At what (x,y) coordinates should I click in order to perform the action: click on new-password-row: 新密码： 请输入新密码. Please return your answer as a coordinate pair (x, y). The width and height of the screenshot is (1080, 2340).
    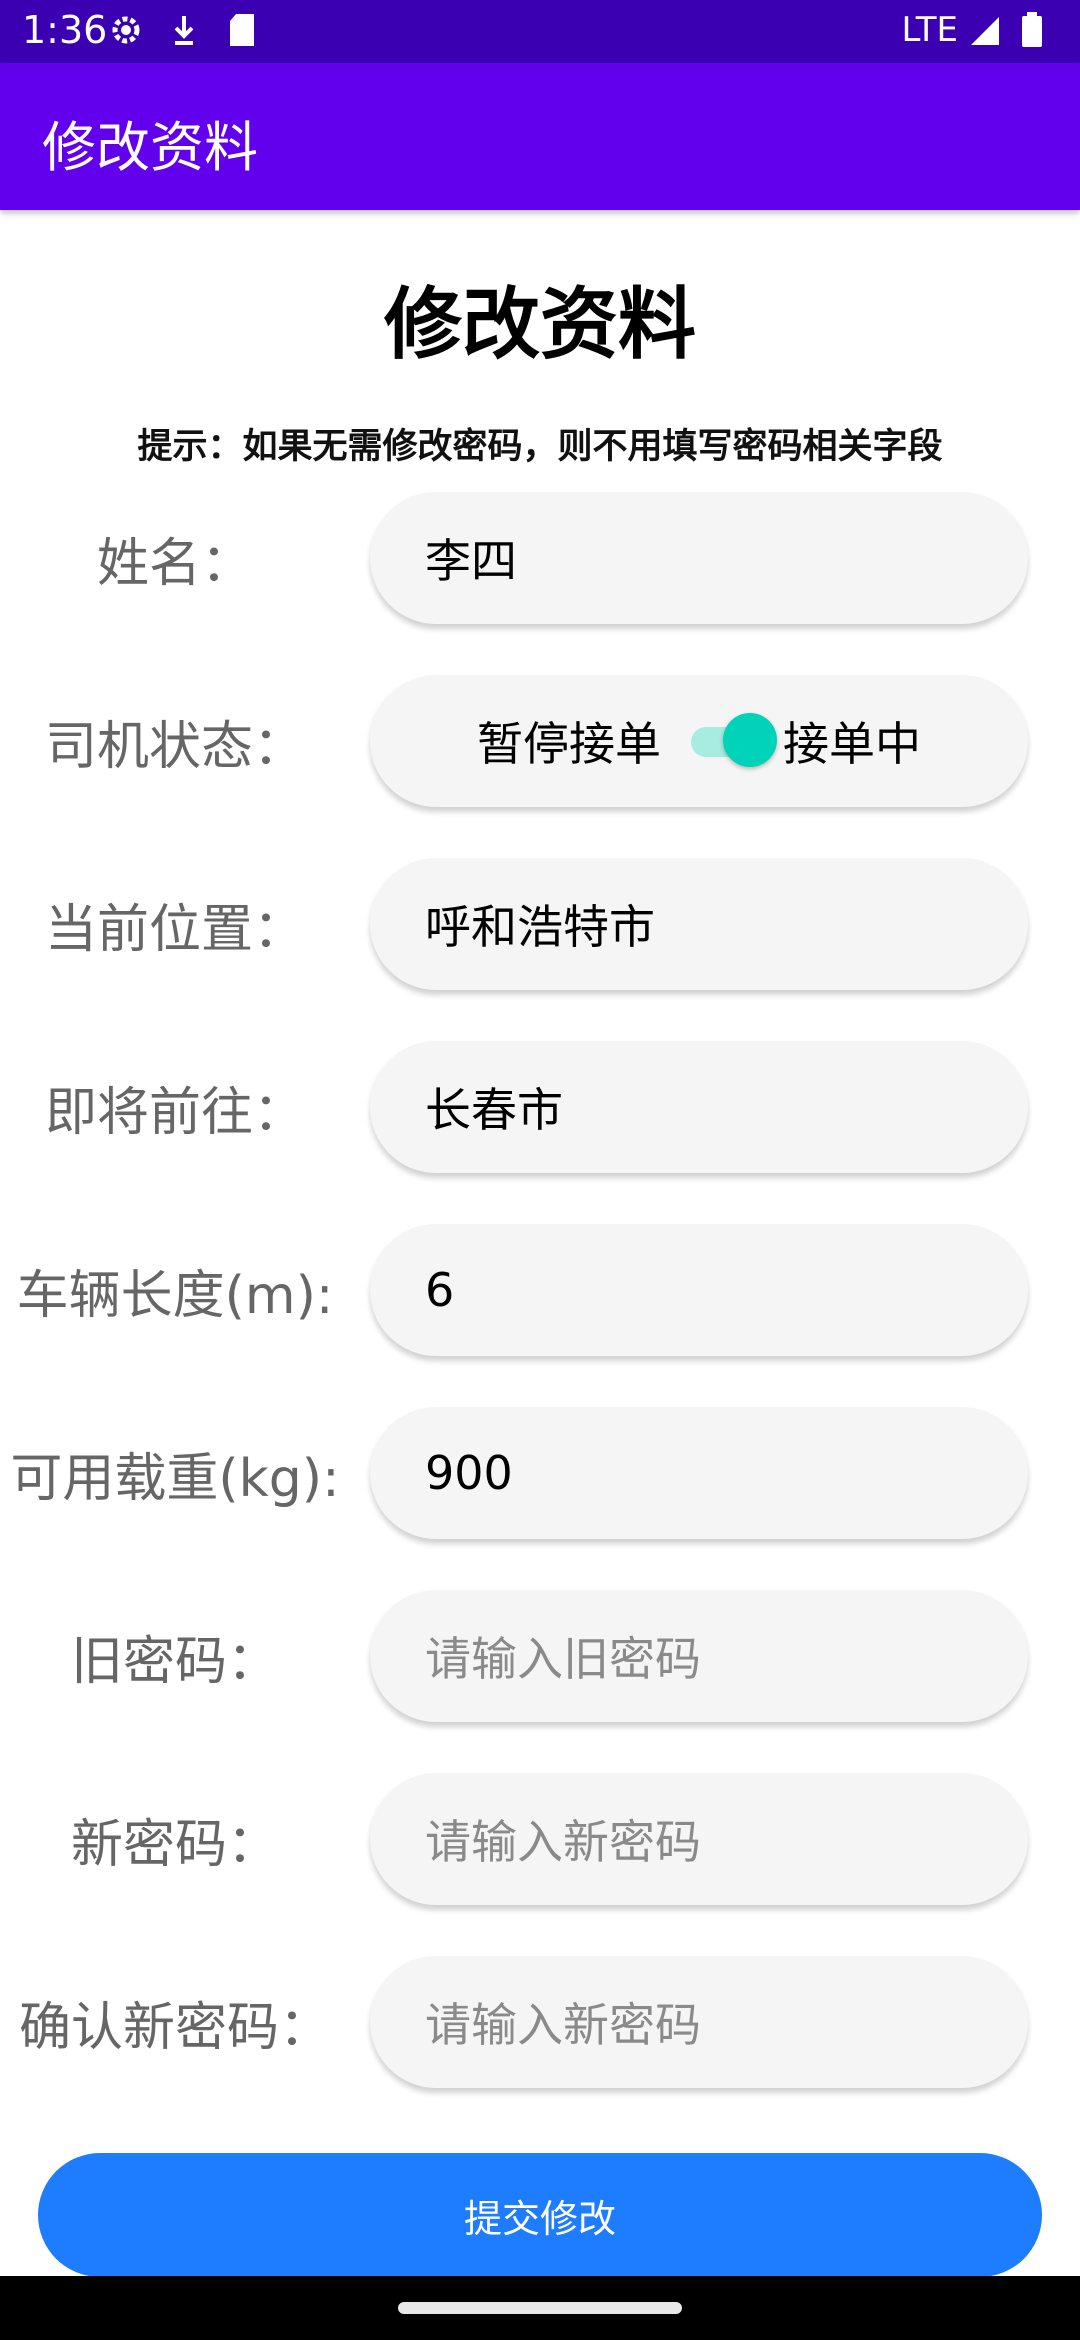
    Looking at the image, I should click on (540, 1839).